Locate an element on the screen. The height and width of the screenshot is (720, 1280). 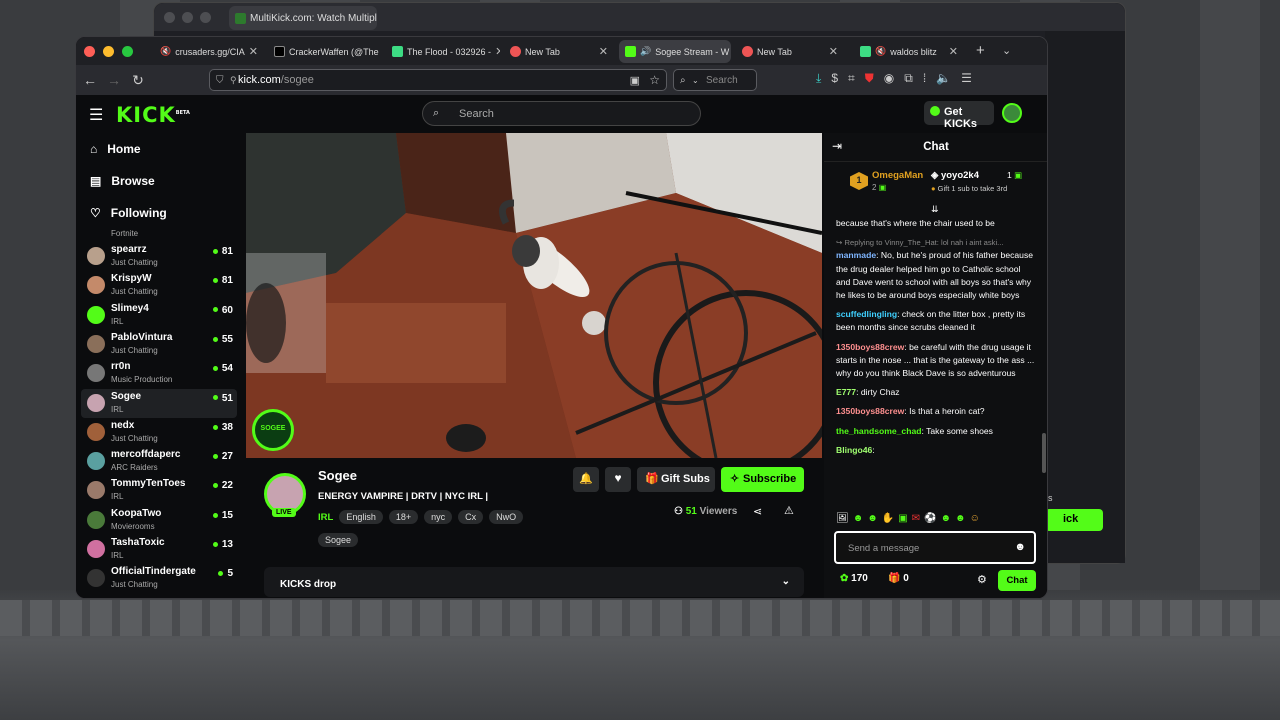
shield-icon: ⛉ is located at coordinates (220, 80).